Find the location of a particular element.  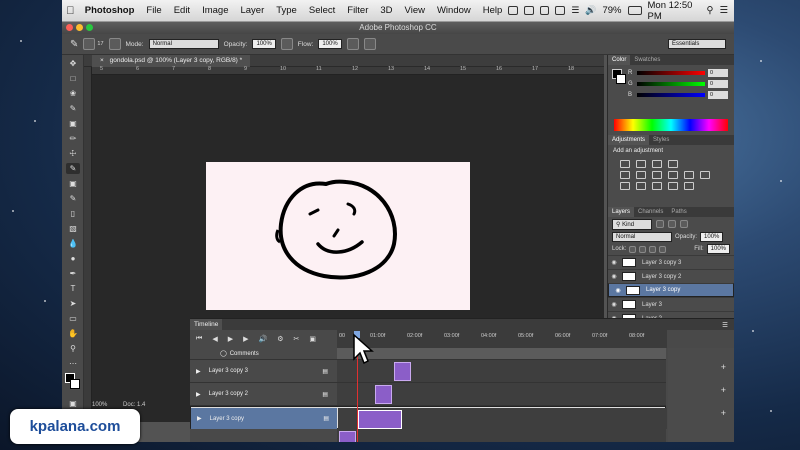

comments-track is located at coordinates (501, 353).